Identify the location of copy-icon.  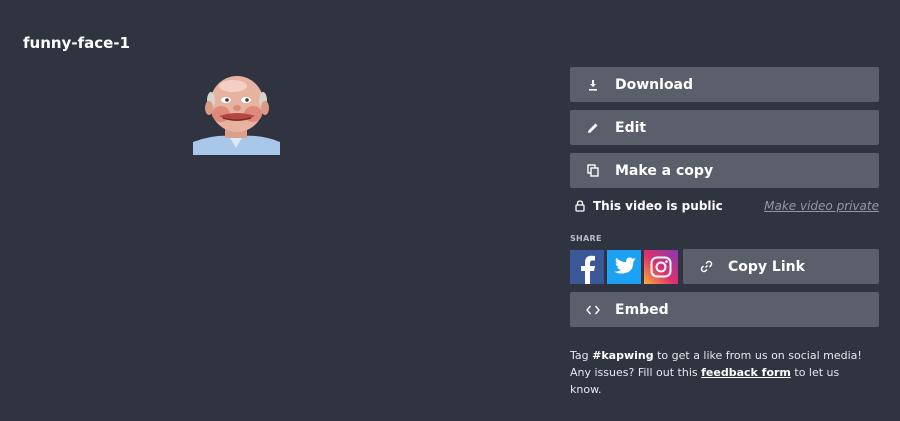
(593, 171).